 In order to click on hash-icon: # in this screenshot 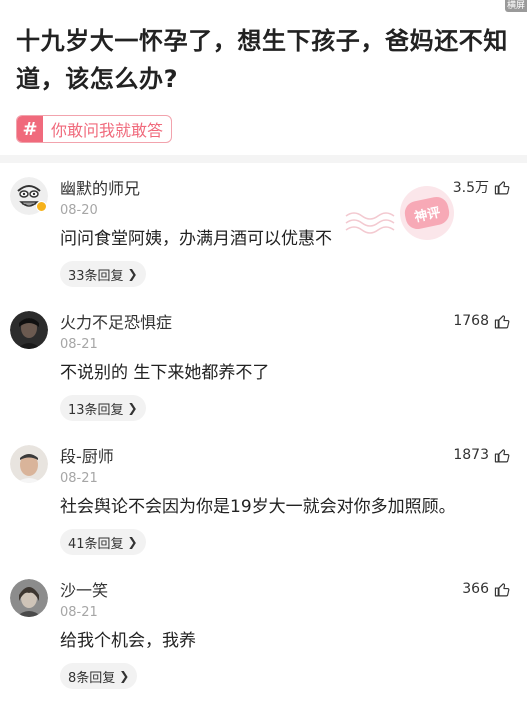, I will do `click(30, 129)`.